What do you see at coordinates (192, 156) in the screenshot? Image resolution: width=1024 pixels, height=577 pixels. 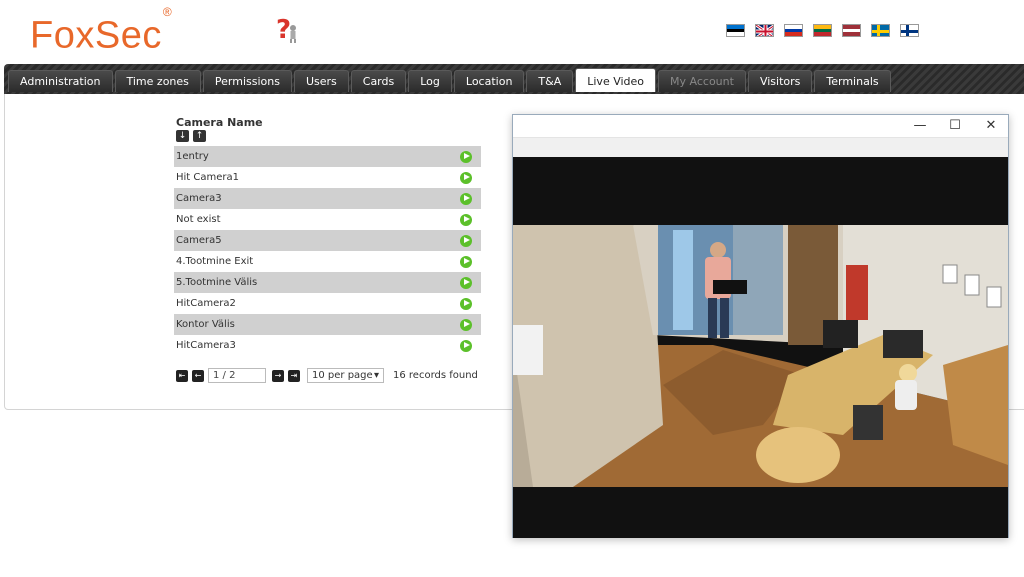 I see `camera-name: 1entry` at bounding box center [192, 156].